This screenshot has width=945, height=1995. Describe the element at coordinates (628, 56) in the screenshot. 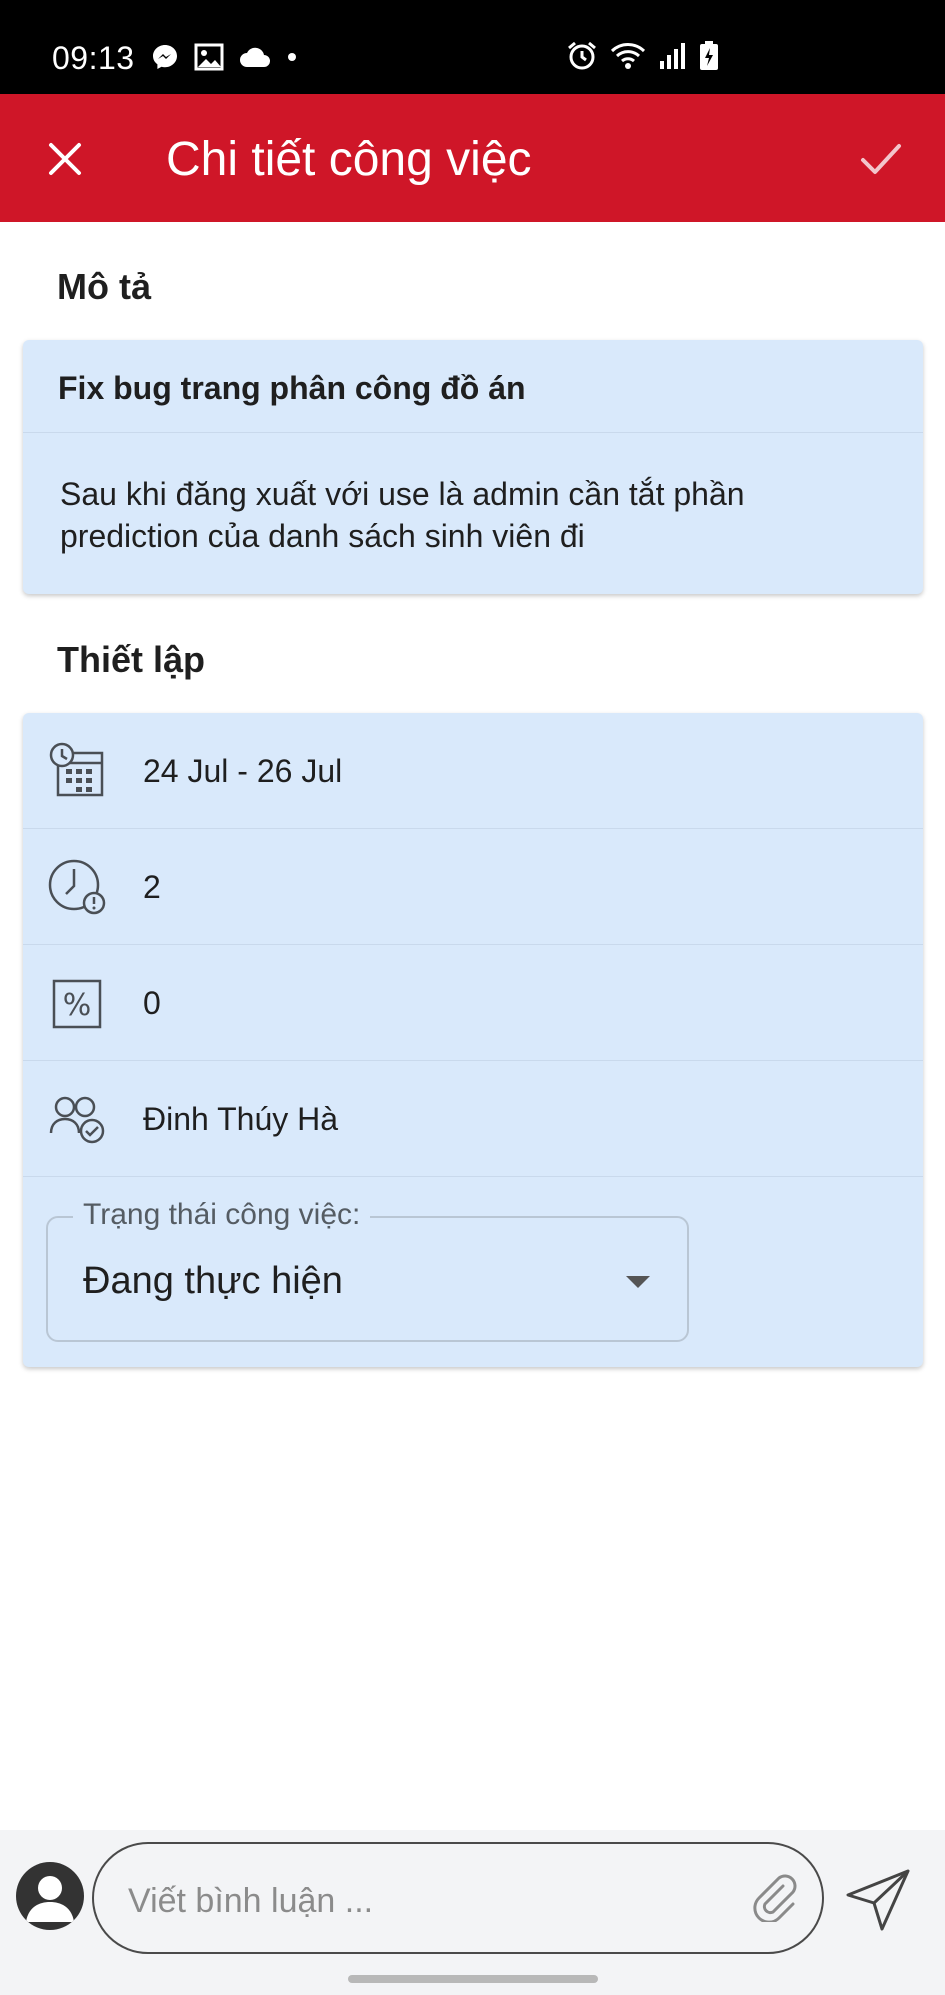

I see `wifi-icon` at that location.